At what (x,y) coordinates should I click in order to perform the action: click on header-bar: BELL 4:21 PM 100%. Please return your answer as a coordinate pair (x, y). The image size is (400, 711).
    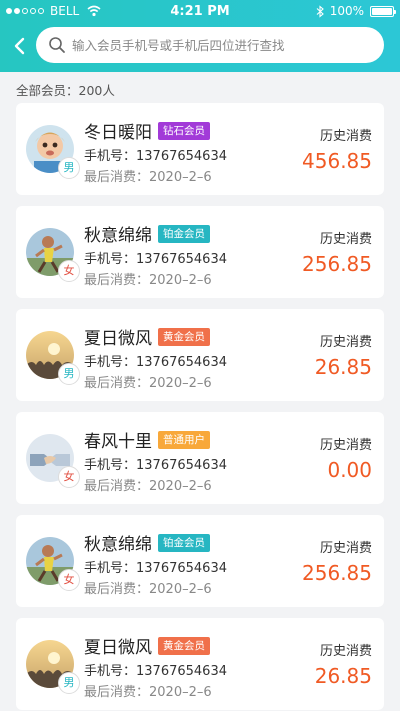
    Looking at the image, I should click on (200, 36).